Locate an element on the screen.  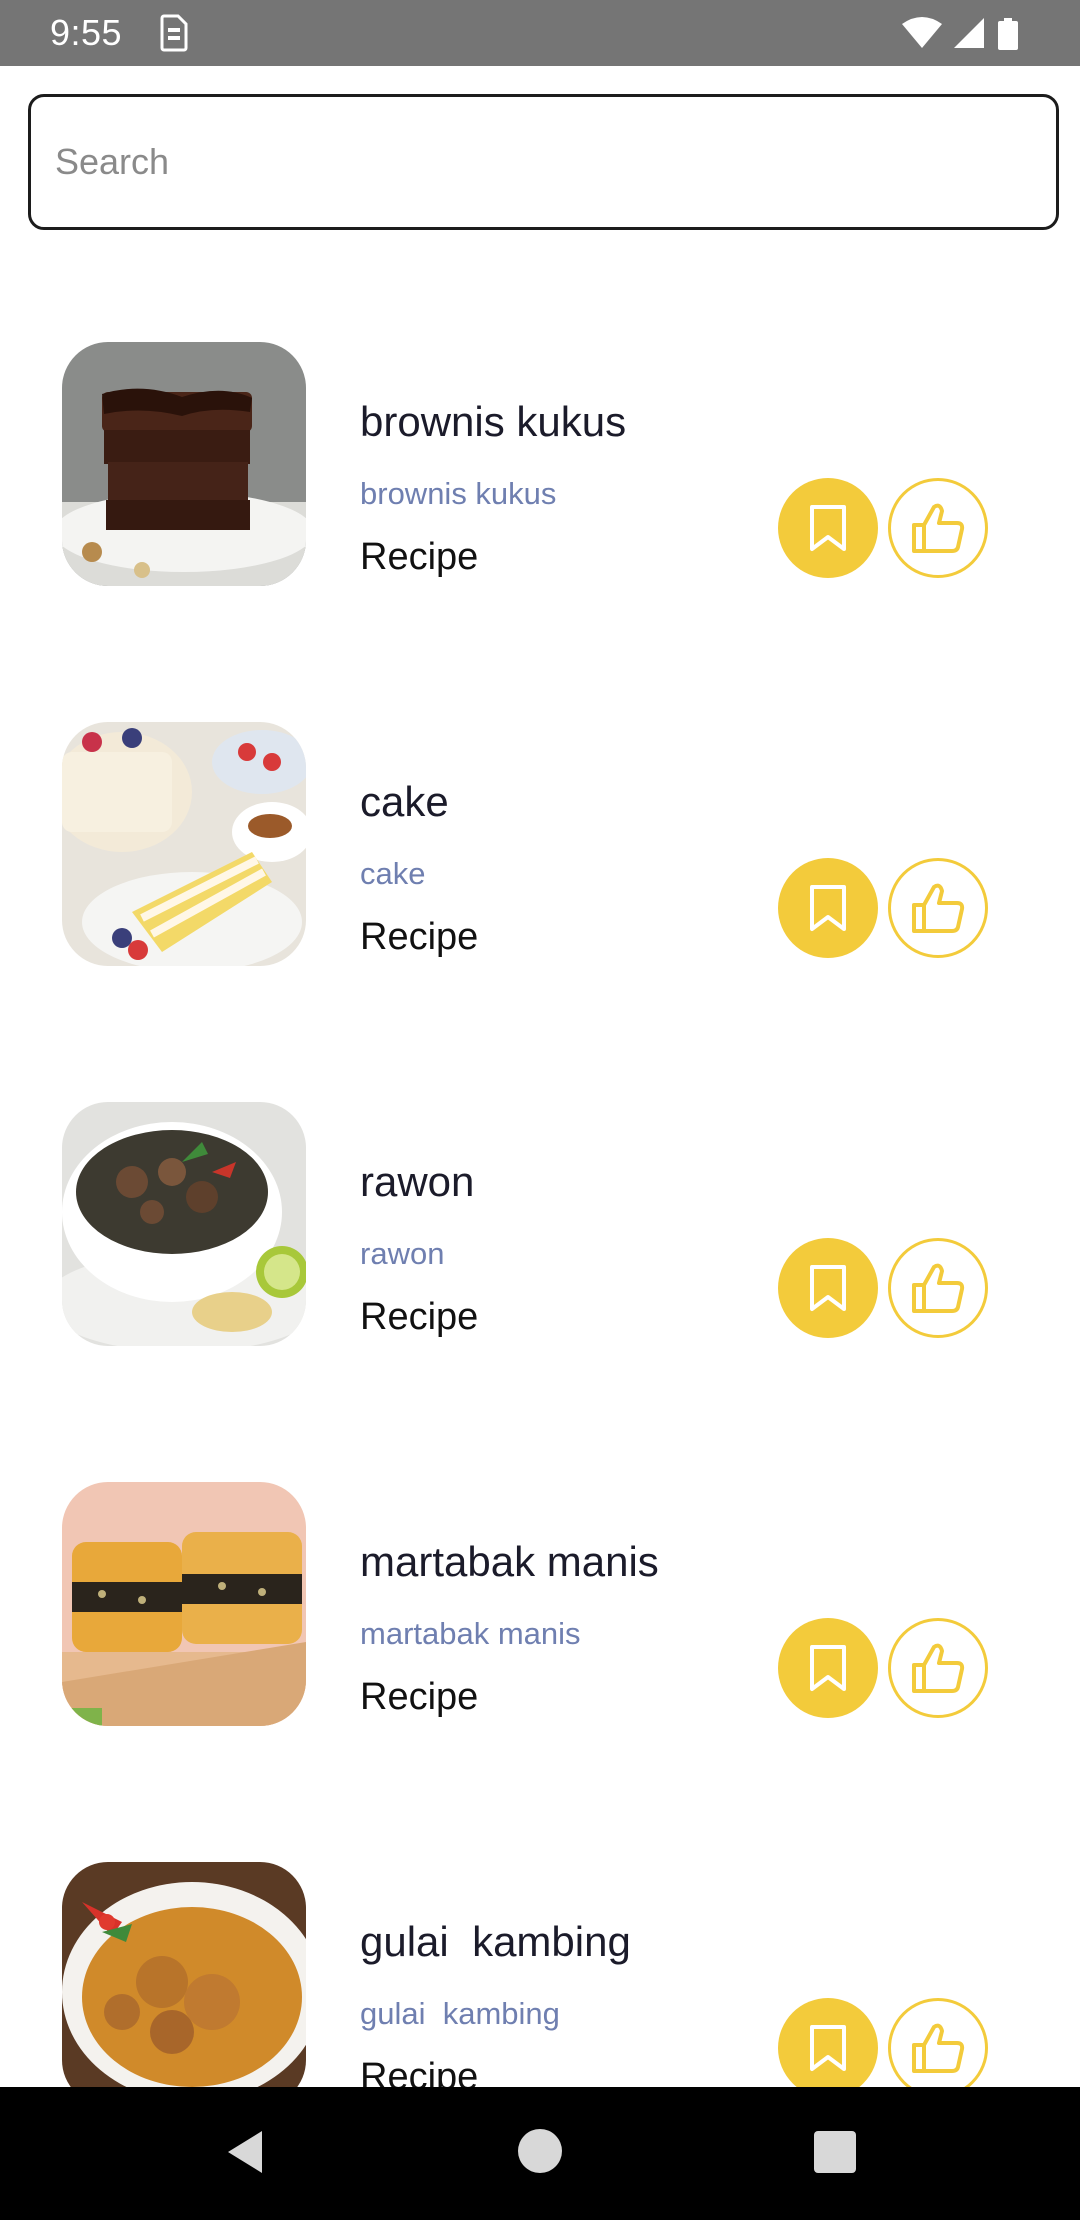
status-icons is located at coordinates (960, 33).